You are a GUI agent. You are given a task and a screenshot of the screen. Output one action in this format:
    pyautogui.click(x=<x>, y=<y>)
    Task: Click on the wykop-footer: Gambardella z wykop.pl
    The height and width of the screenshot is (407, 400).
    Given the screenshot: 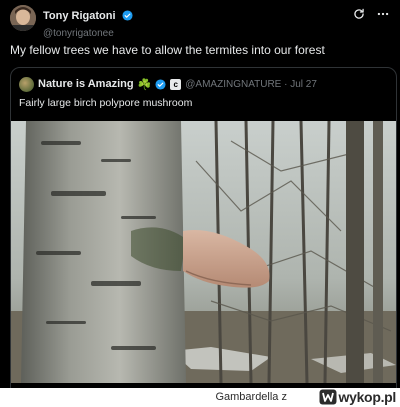 What is the action you would take?
    pyautogui.click(x=200, y=397)
    